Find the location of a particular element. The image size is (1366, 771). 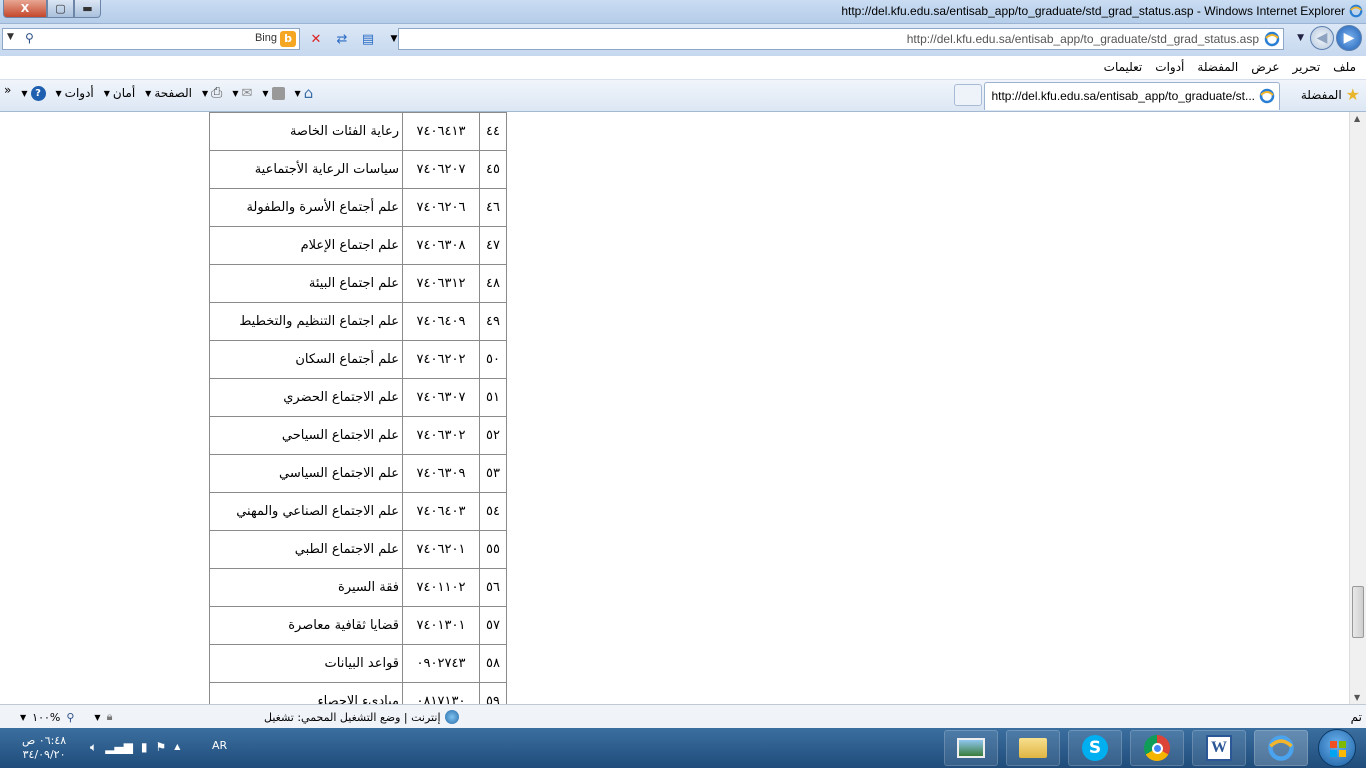

menu-edit: تحرير is located at coordinates (1307, 67).